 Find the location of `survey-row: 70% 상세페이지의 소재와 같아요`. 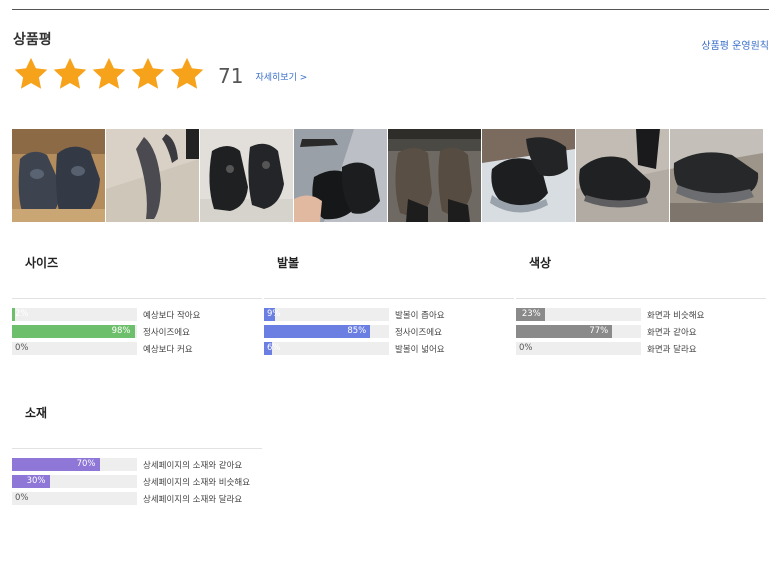

survey-row: 70% 상세페이지의 소재와 같아요 is located at coordinates (137, 464).